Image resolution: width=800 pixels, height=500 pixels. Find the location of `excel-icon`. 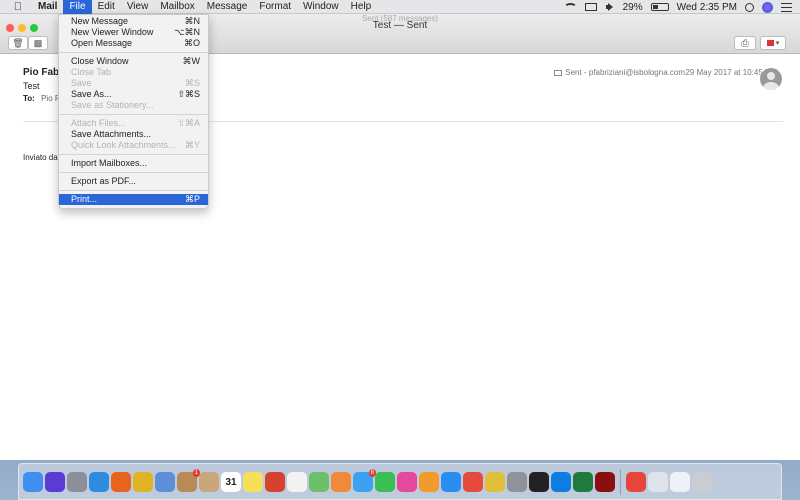

excel-icon is located at coordinates (583, 481).